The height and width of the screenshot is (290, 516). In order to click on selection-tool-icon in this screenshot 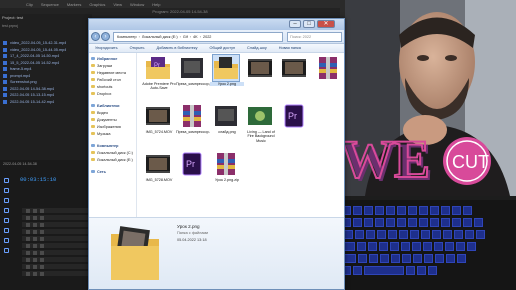, I will do `click(6, 180)`.